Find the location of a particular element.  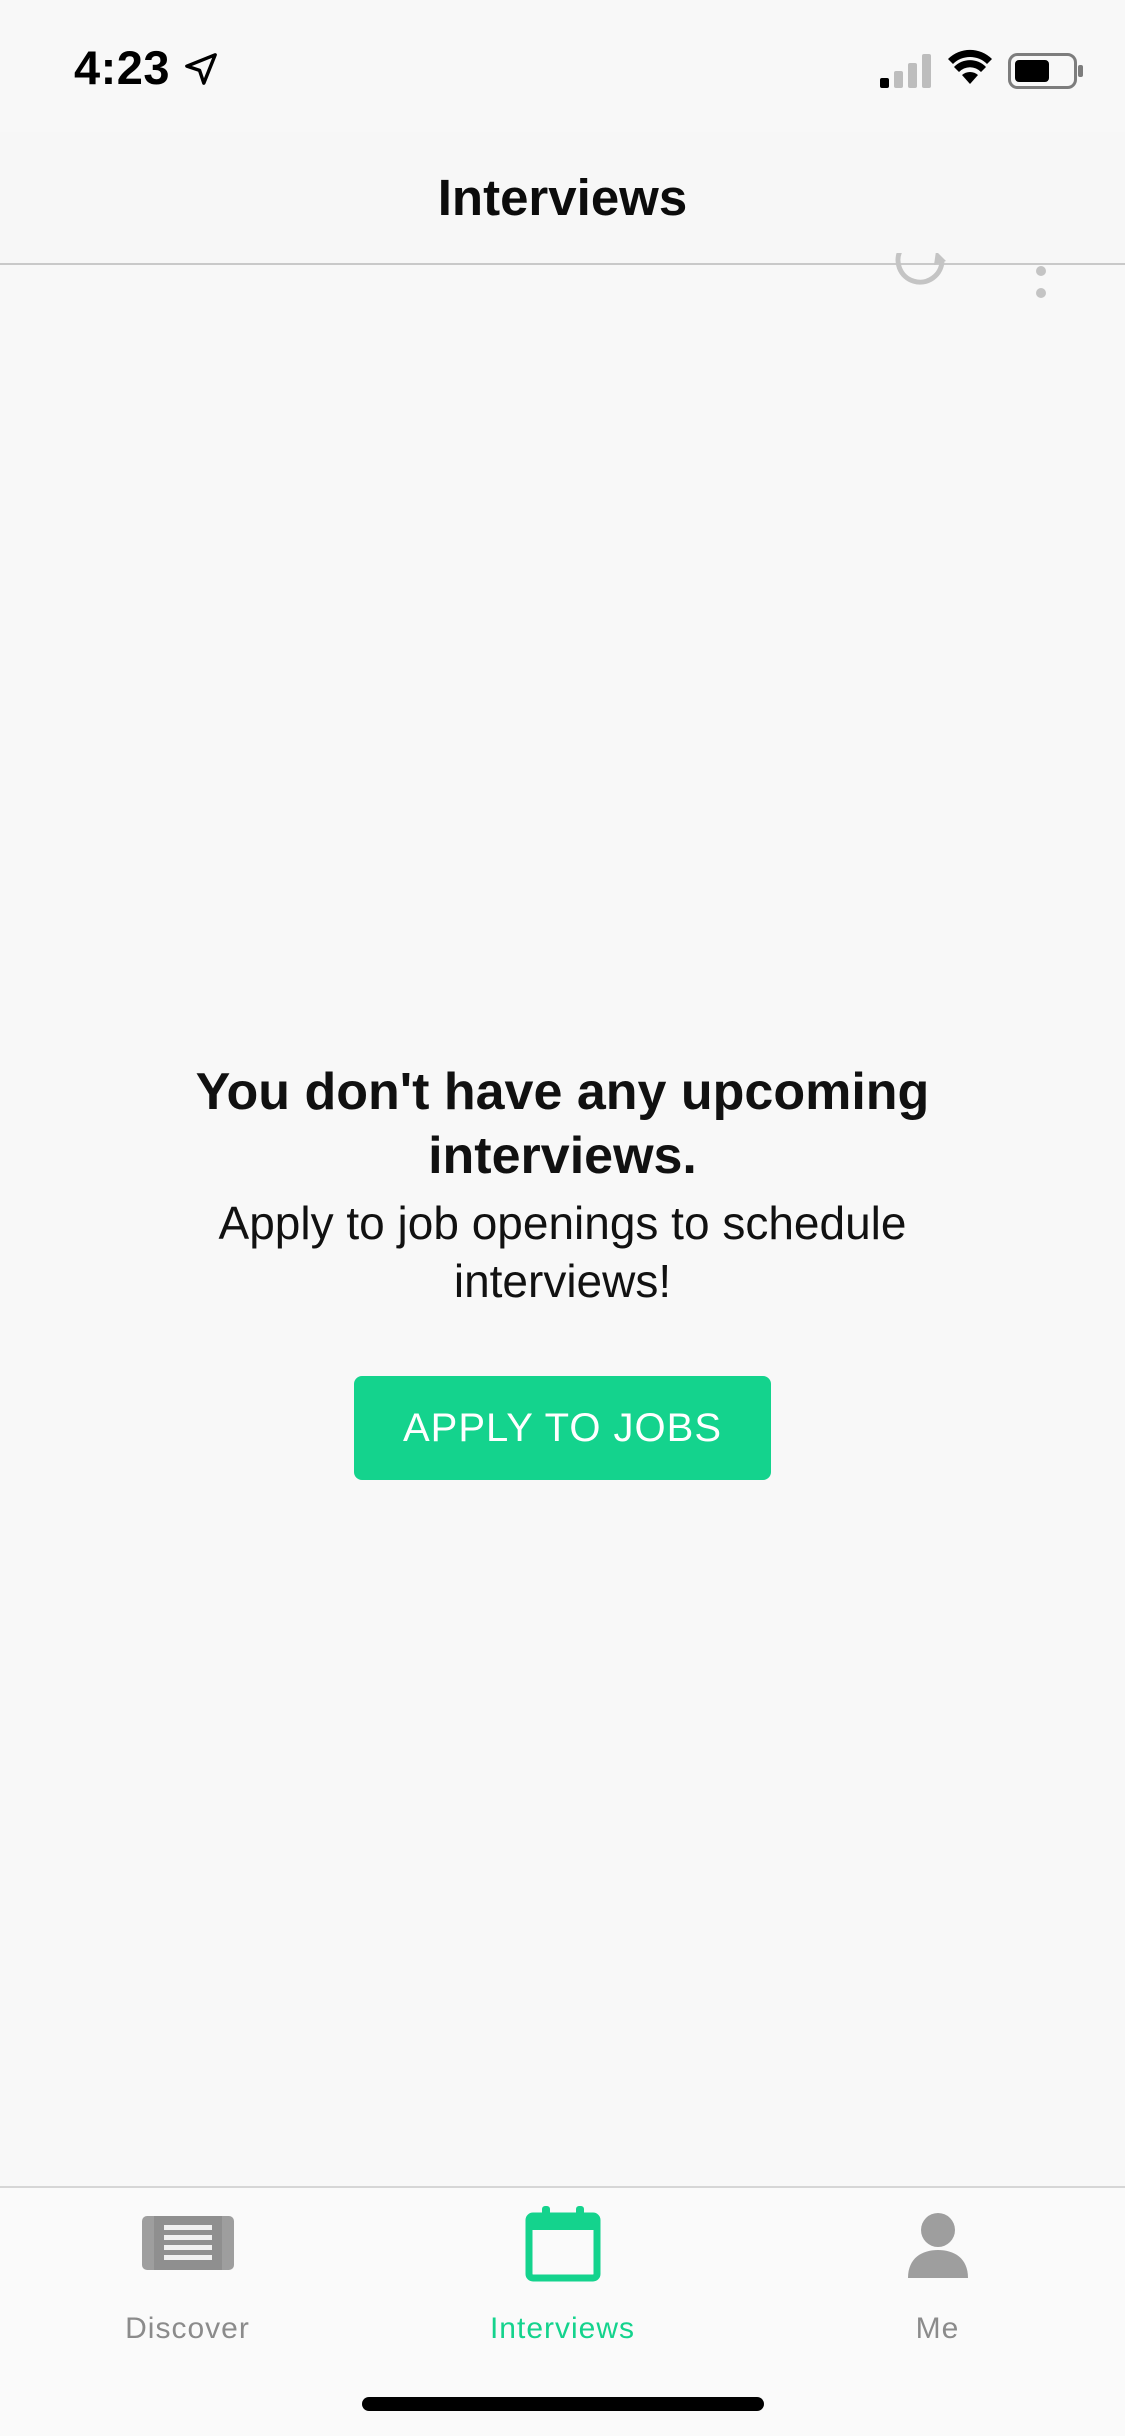

tab-me-label: Me is located at coordinates (937, 2328).